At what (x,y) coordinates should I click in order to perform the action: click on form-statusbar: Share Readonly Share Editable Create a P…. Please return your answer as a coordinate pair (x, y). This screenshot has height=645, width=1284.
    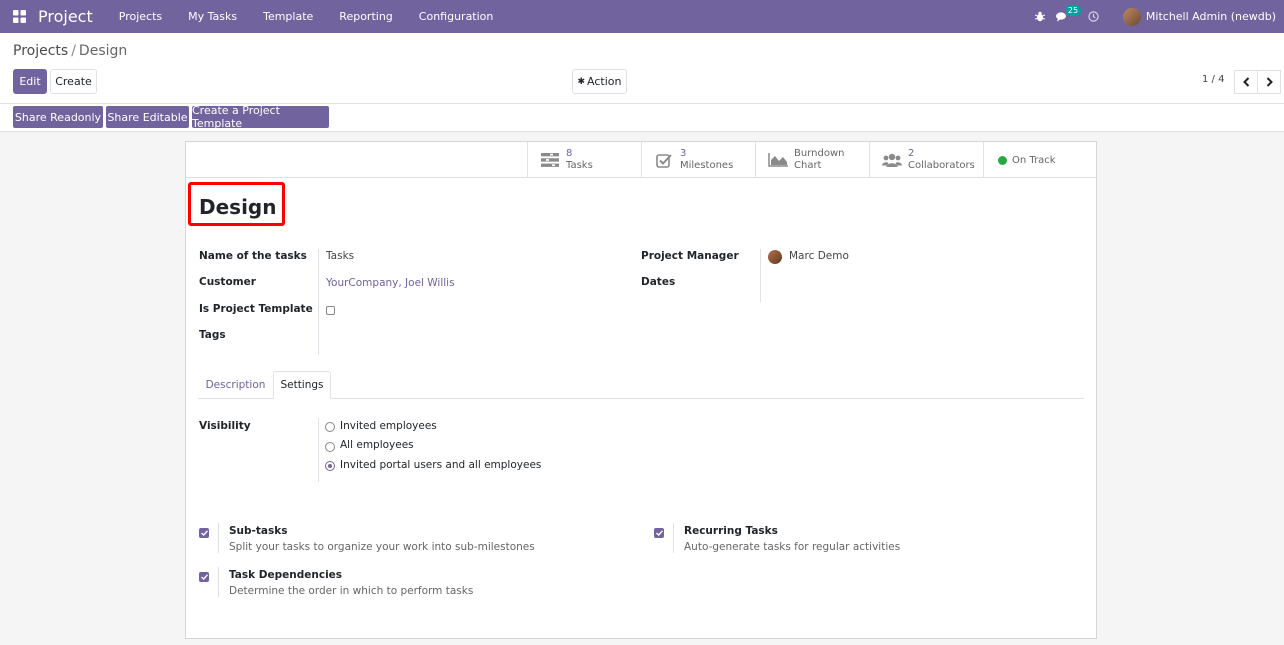
    Looking at the image, I should click on (642, 118).